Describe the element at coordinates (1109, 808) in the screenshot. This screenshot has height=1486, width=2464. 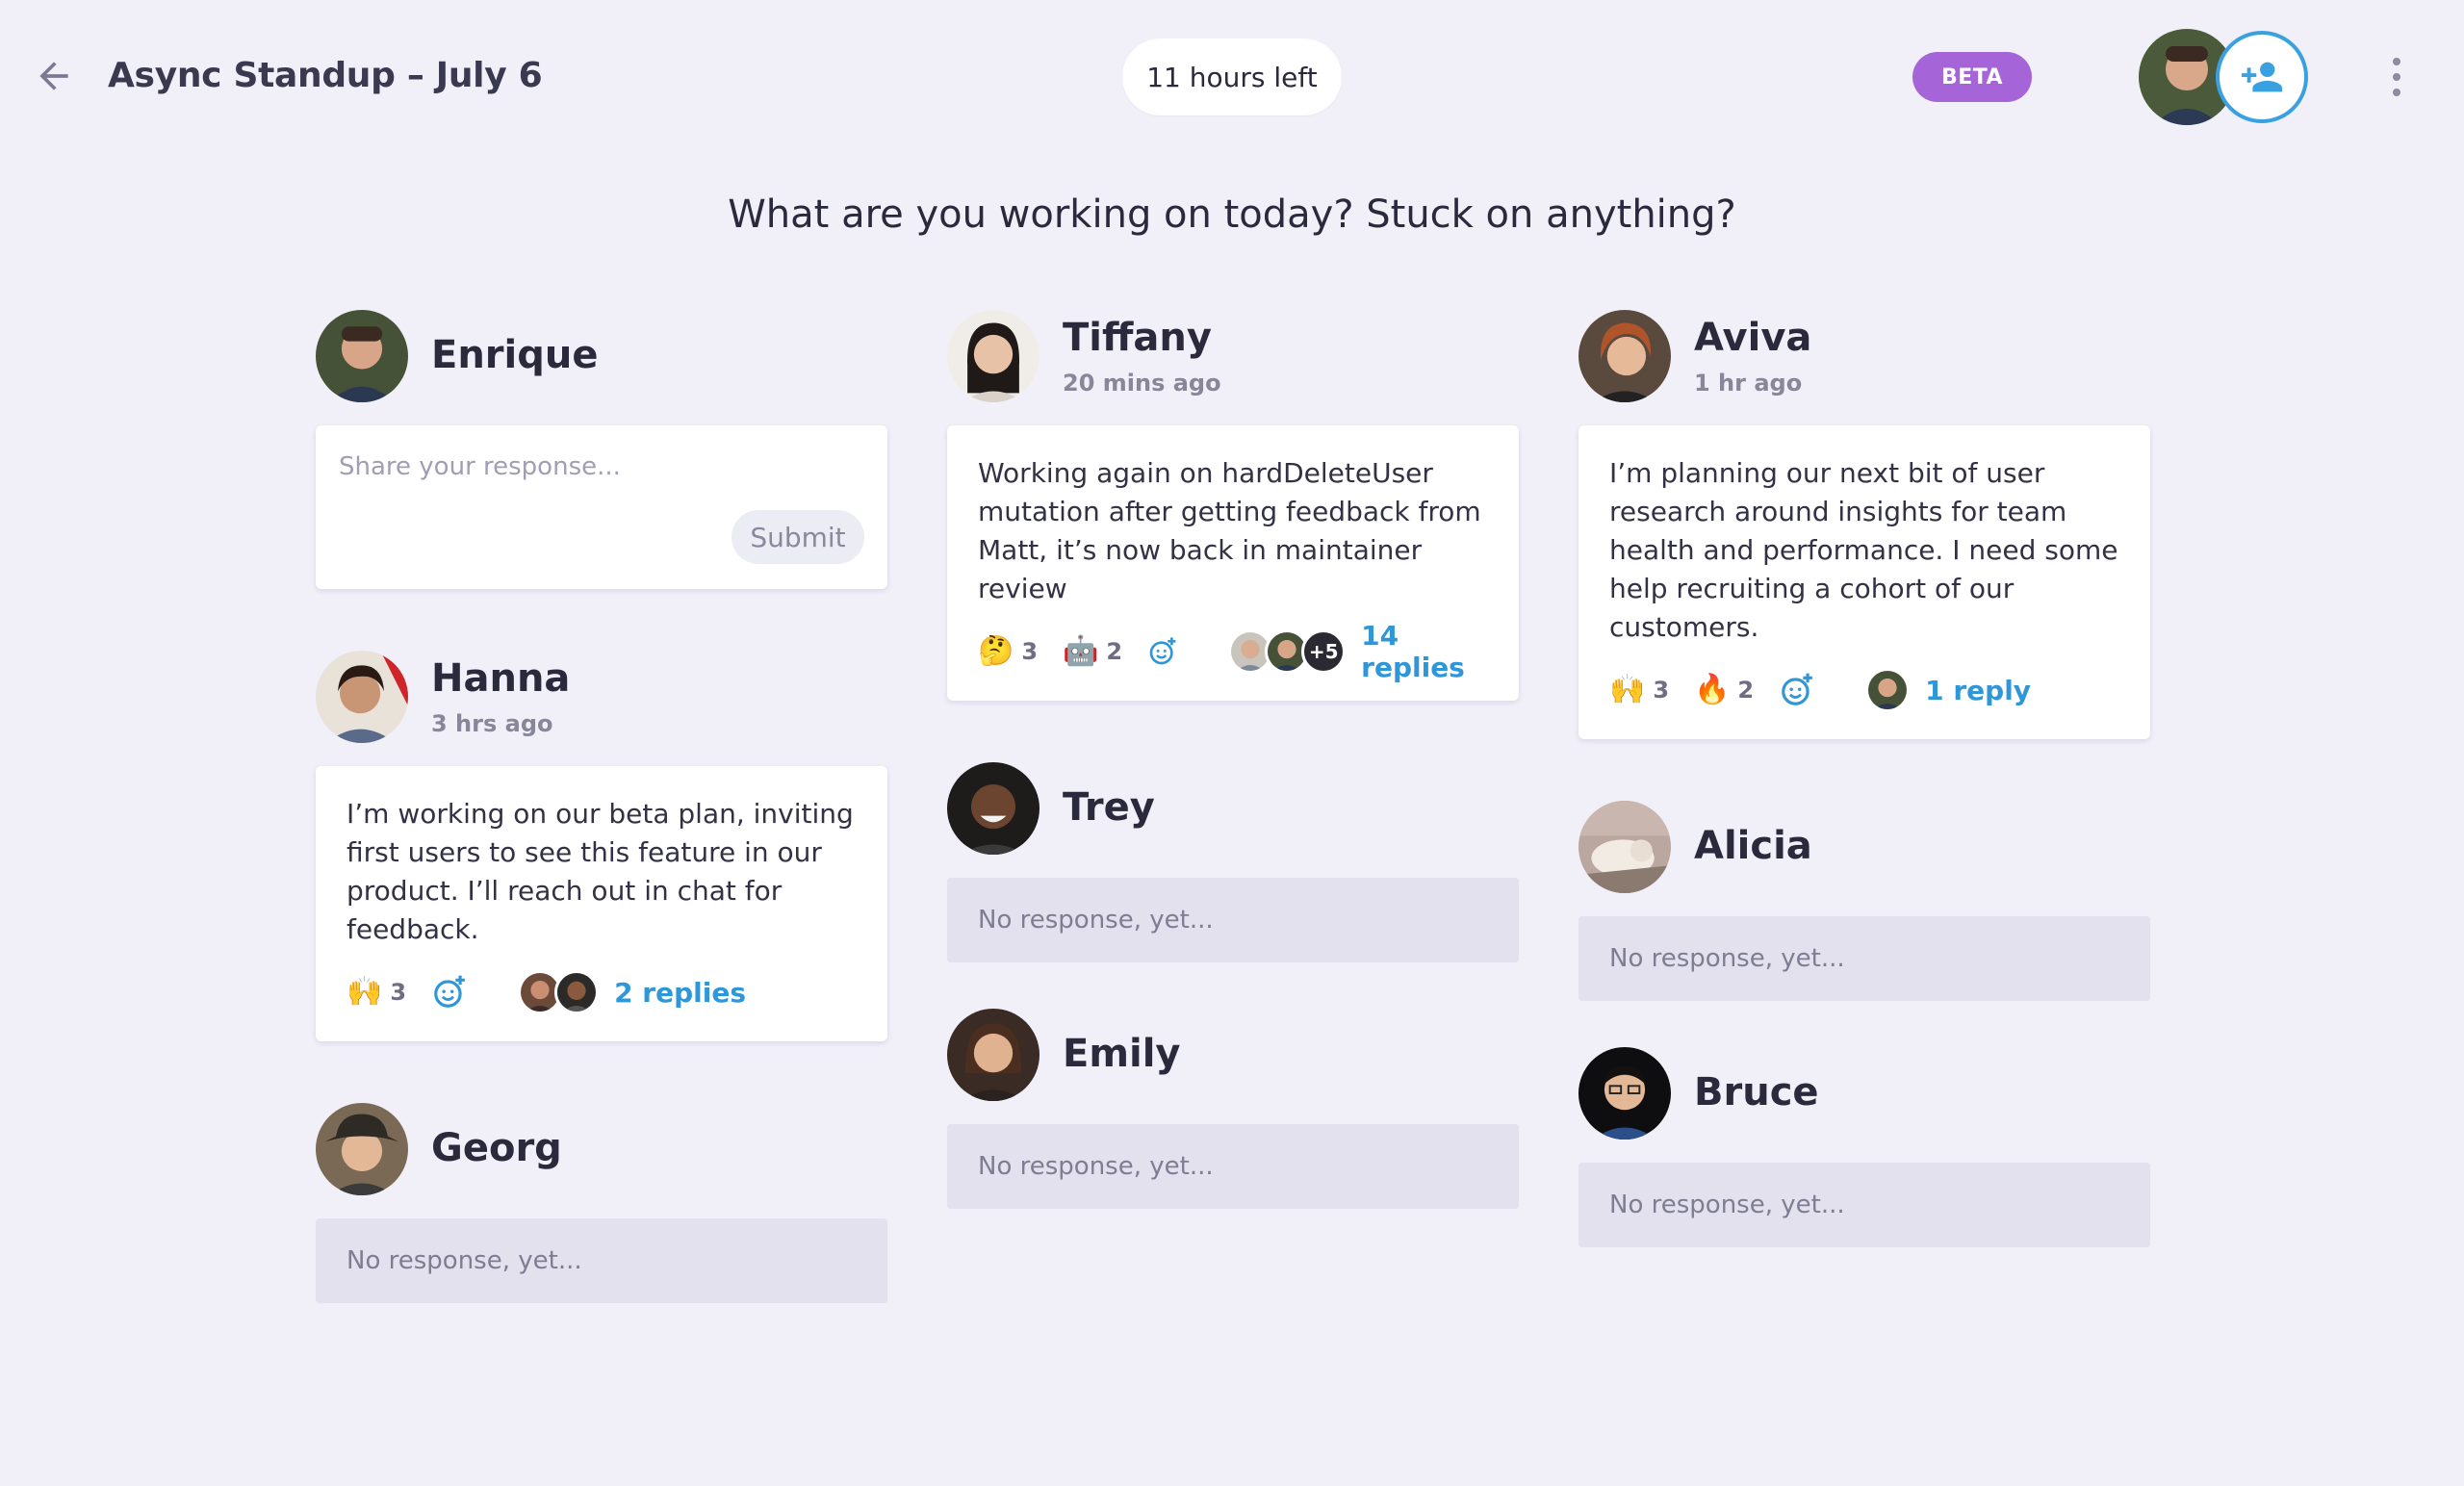
I see `person-name: Trey` at that location.